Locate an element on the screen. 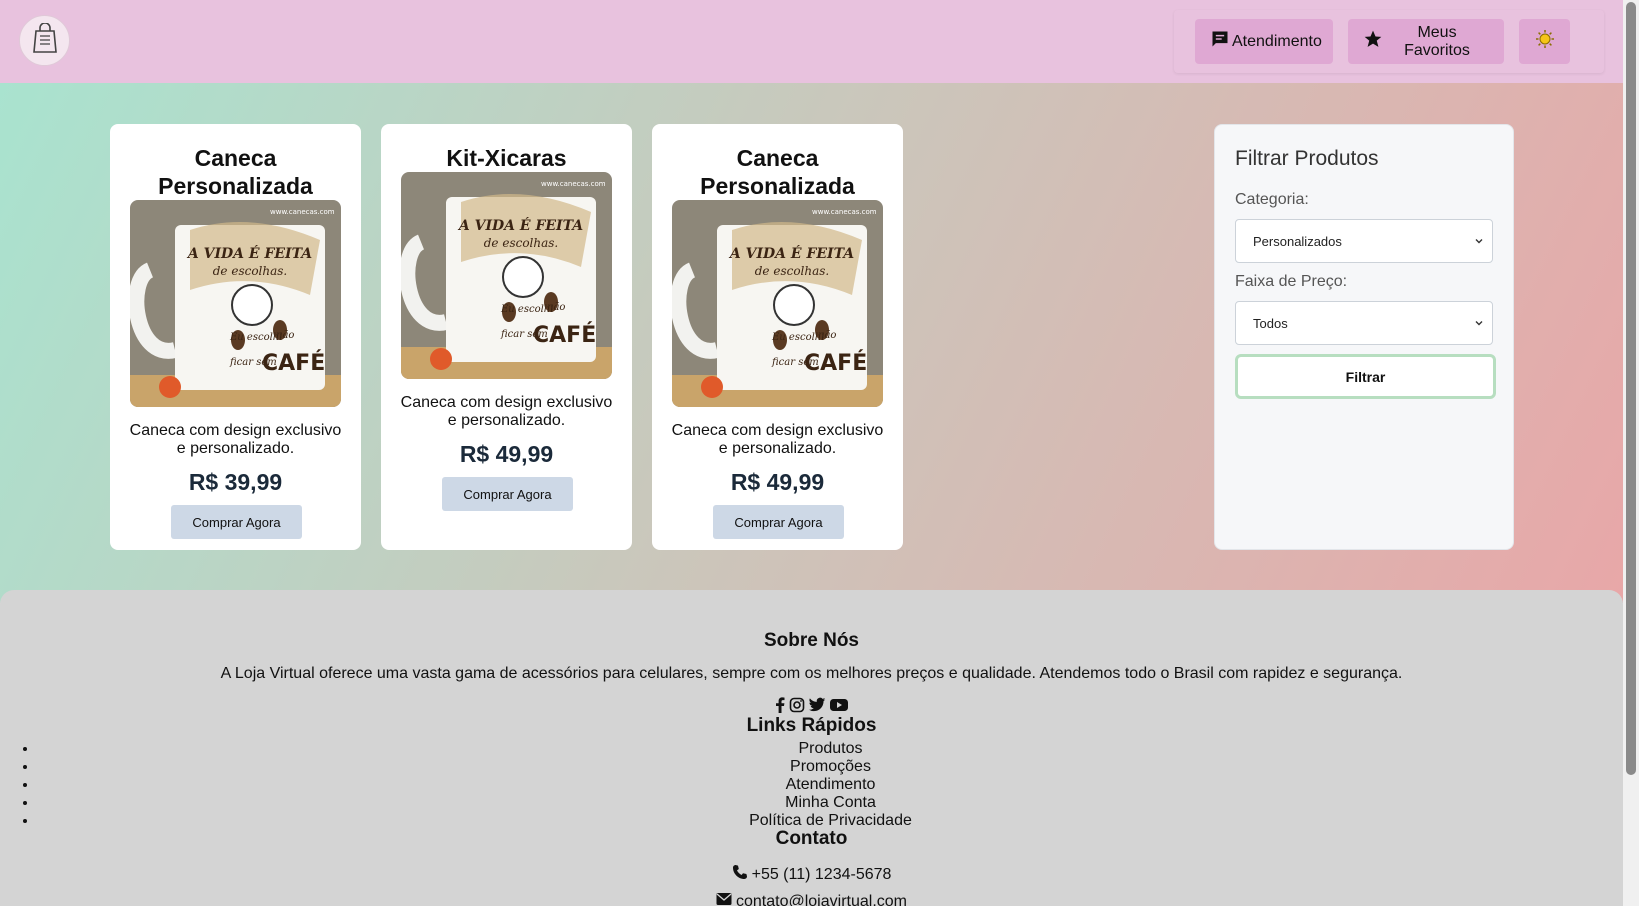 This screenshot has height=906, width=1639. contact-phone: +55 (11) 1234-5678 is located at coordinates (811, 874).